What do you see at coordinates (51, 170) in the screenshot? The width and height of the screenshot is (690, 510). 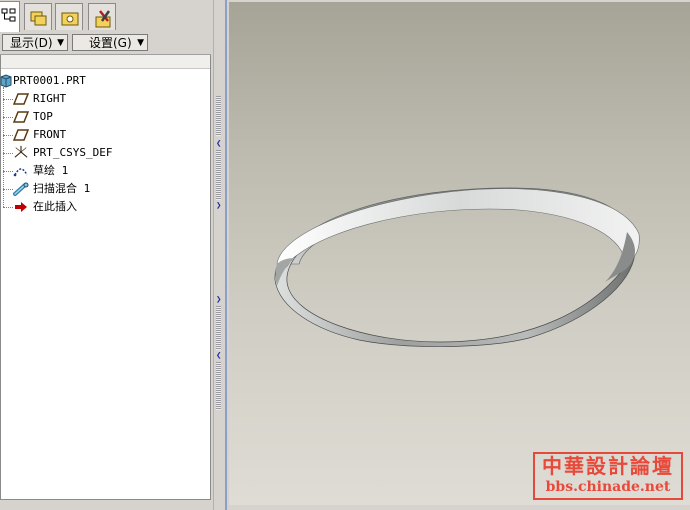 I see `tree-item-label: 草绘 1` at bounding box center [51, 170].